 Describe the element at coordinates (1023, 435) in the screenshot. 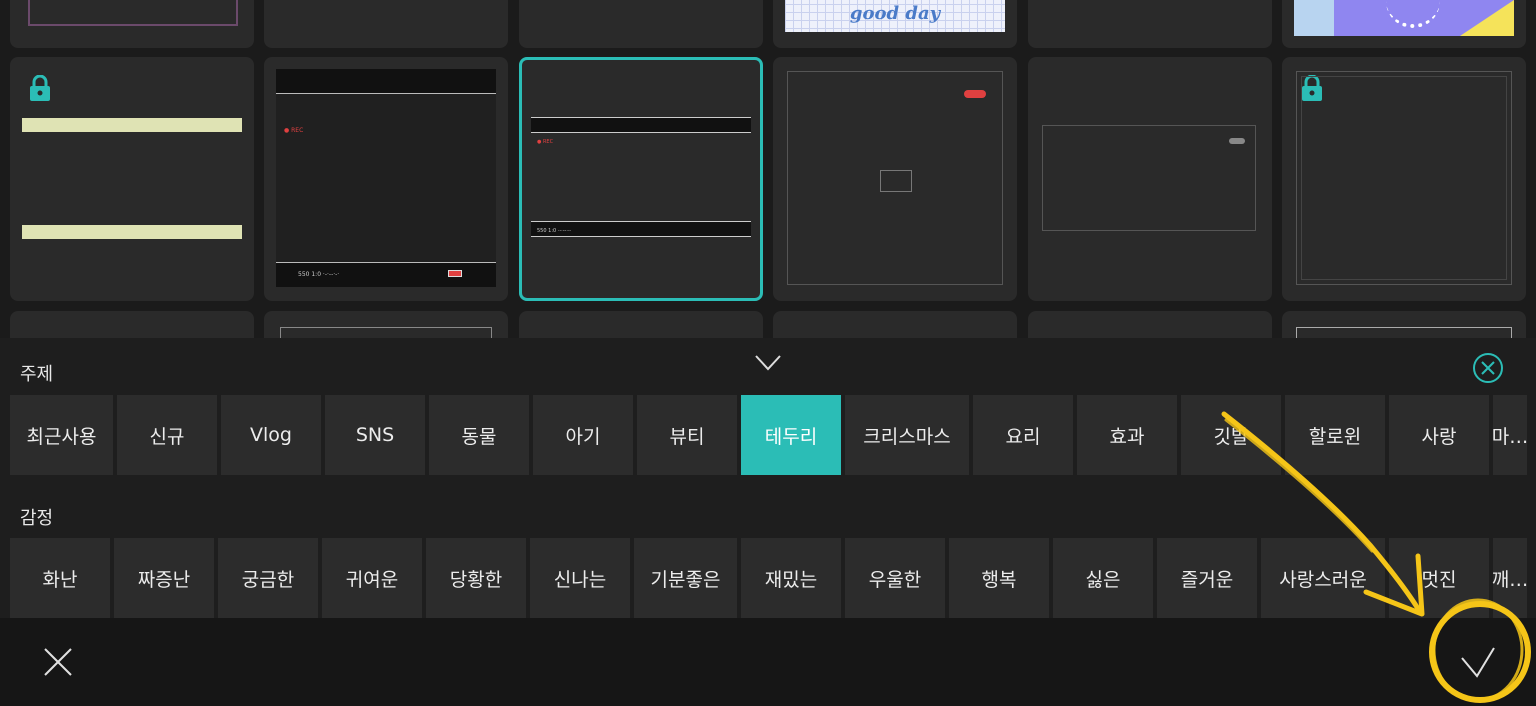

I see `theme-chip-cooking: 요리` at that location.